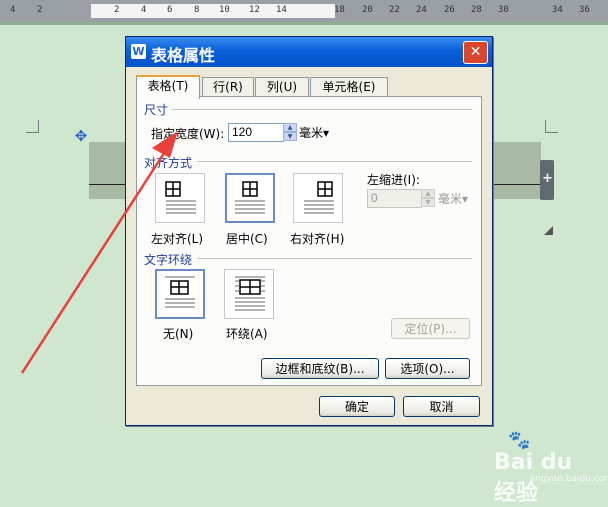 The height and width of the screenshot is (507, 608). I want to click on wrap-none-option, so click(180, 294).